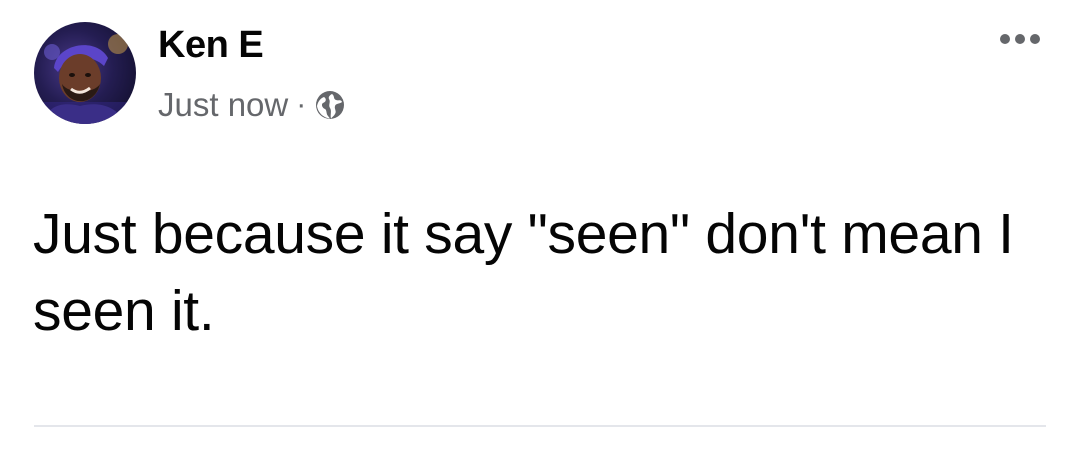  What do you see at coordinates (1020, 39) in the screenshot?
I see `more-options-icon` at bounding box center [1020, 39].